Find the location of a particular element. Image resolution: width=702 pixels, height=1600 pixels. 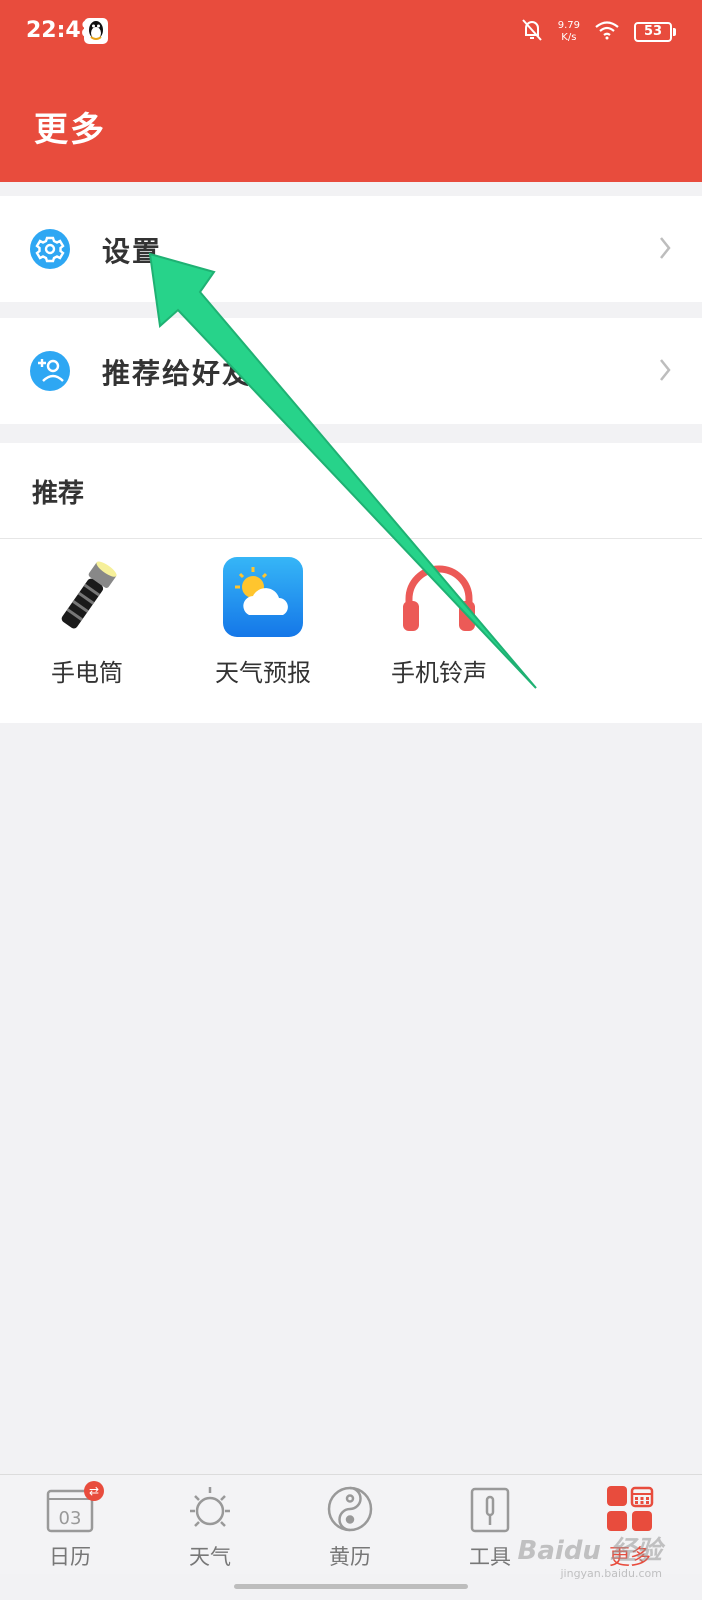

more-grid-icon is located at coordinates (630, 1509).